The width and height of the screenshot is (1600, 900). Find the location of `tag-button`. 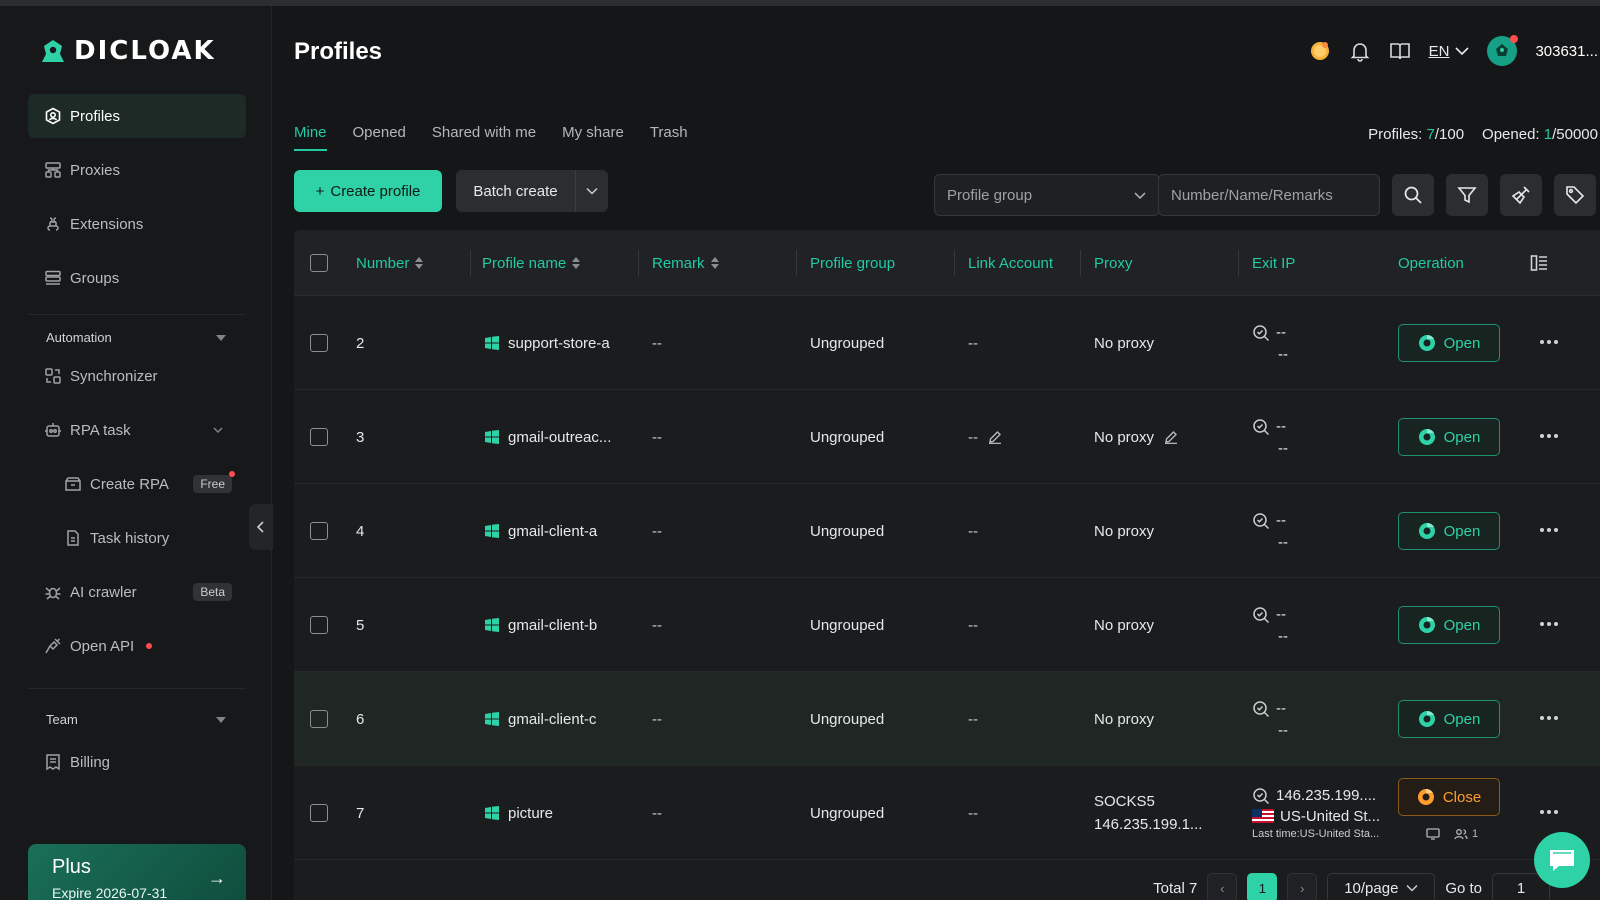

tag-button is located at coordinates (1575, 195).